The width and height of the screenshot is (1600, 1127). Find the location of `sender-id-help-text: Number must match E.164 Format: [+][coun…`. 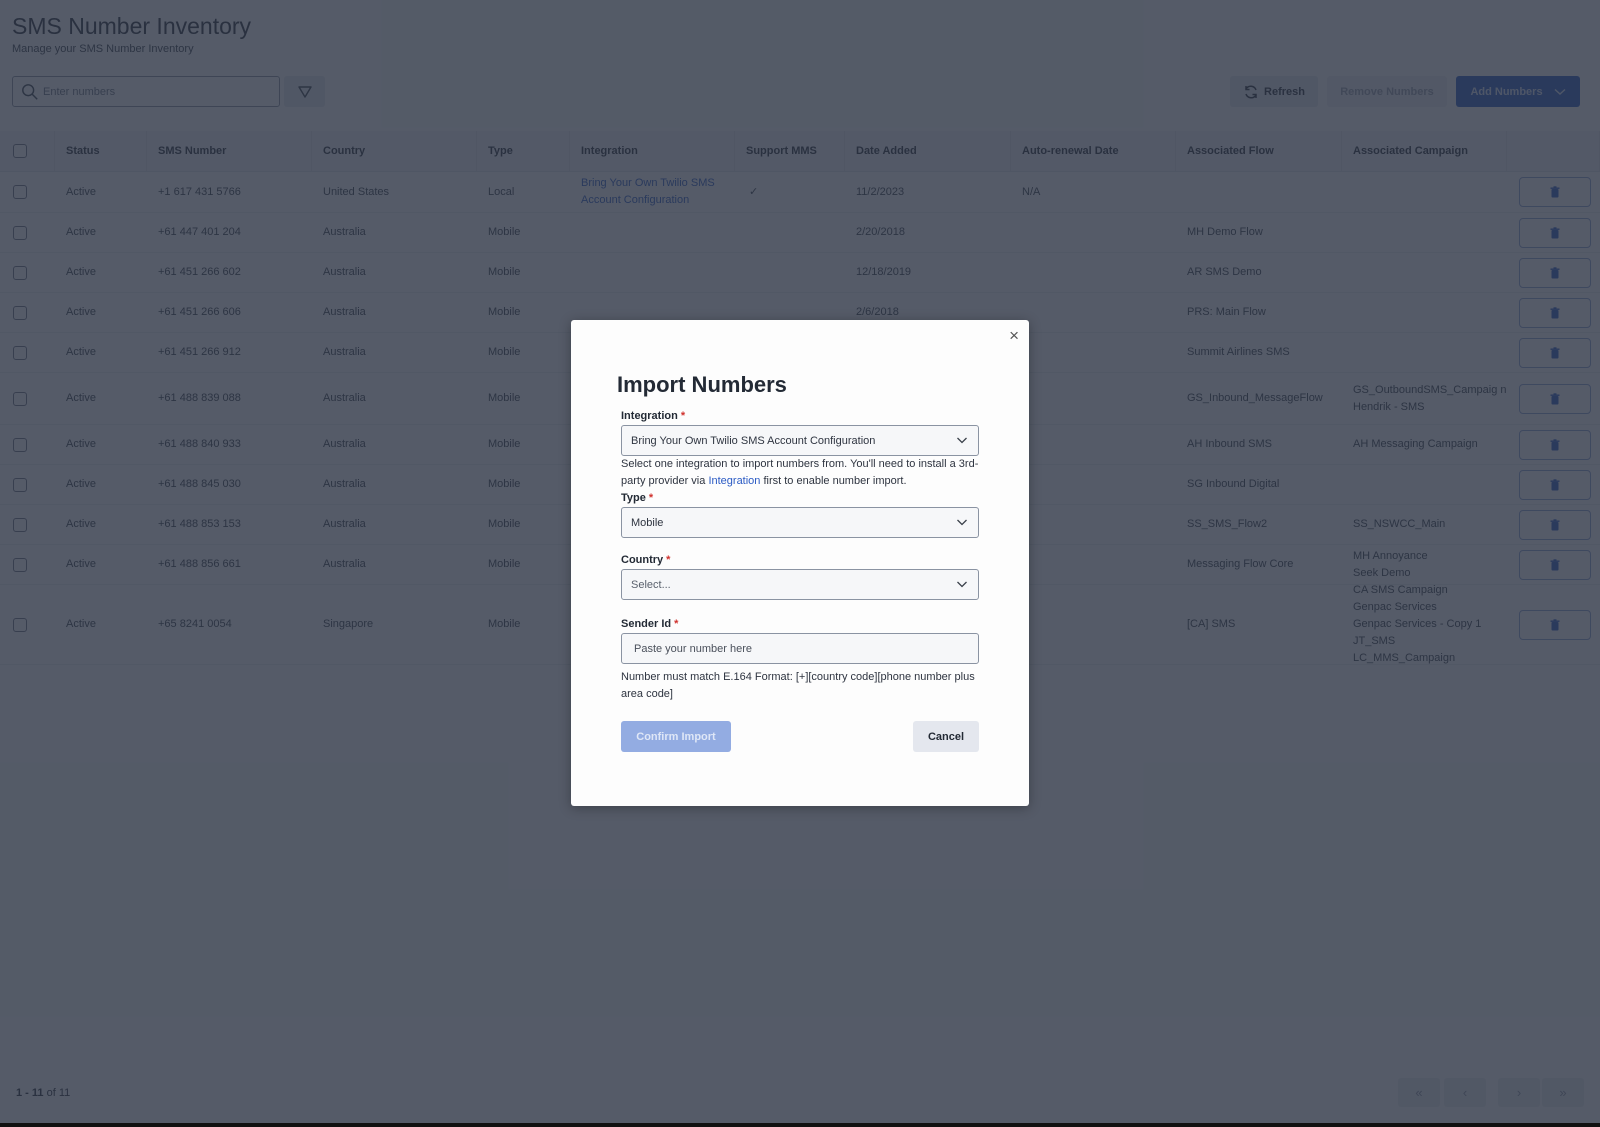

sender-id-help-text: Number must match E.164 Format: [+][coun… is located at coordinates (798, 685).